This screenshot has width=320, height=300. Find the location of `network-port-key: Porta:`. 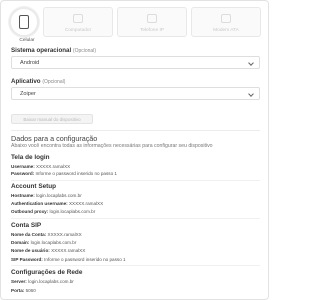

network-port-key: Porta: is located at coordinates (18, 290).